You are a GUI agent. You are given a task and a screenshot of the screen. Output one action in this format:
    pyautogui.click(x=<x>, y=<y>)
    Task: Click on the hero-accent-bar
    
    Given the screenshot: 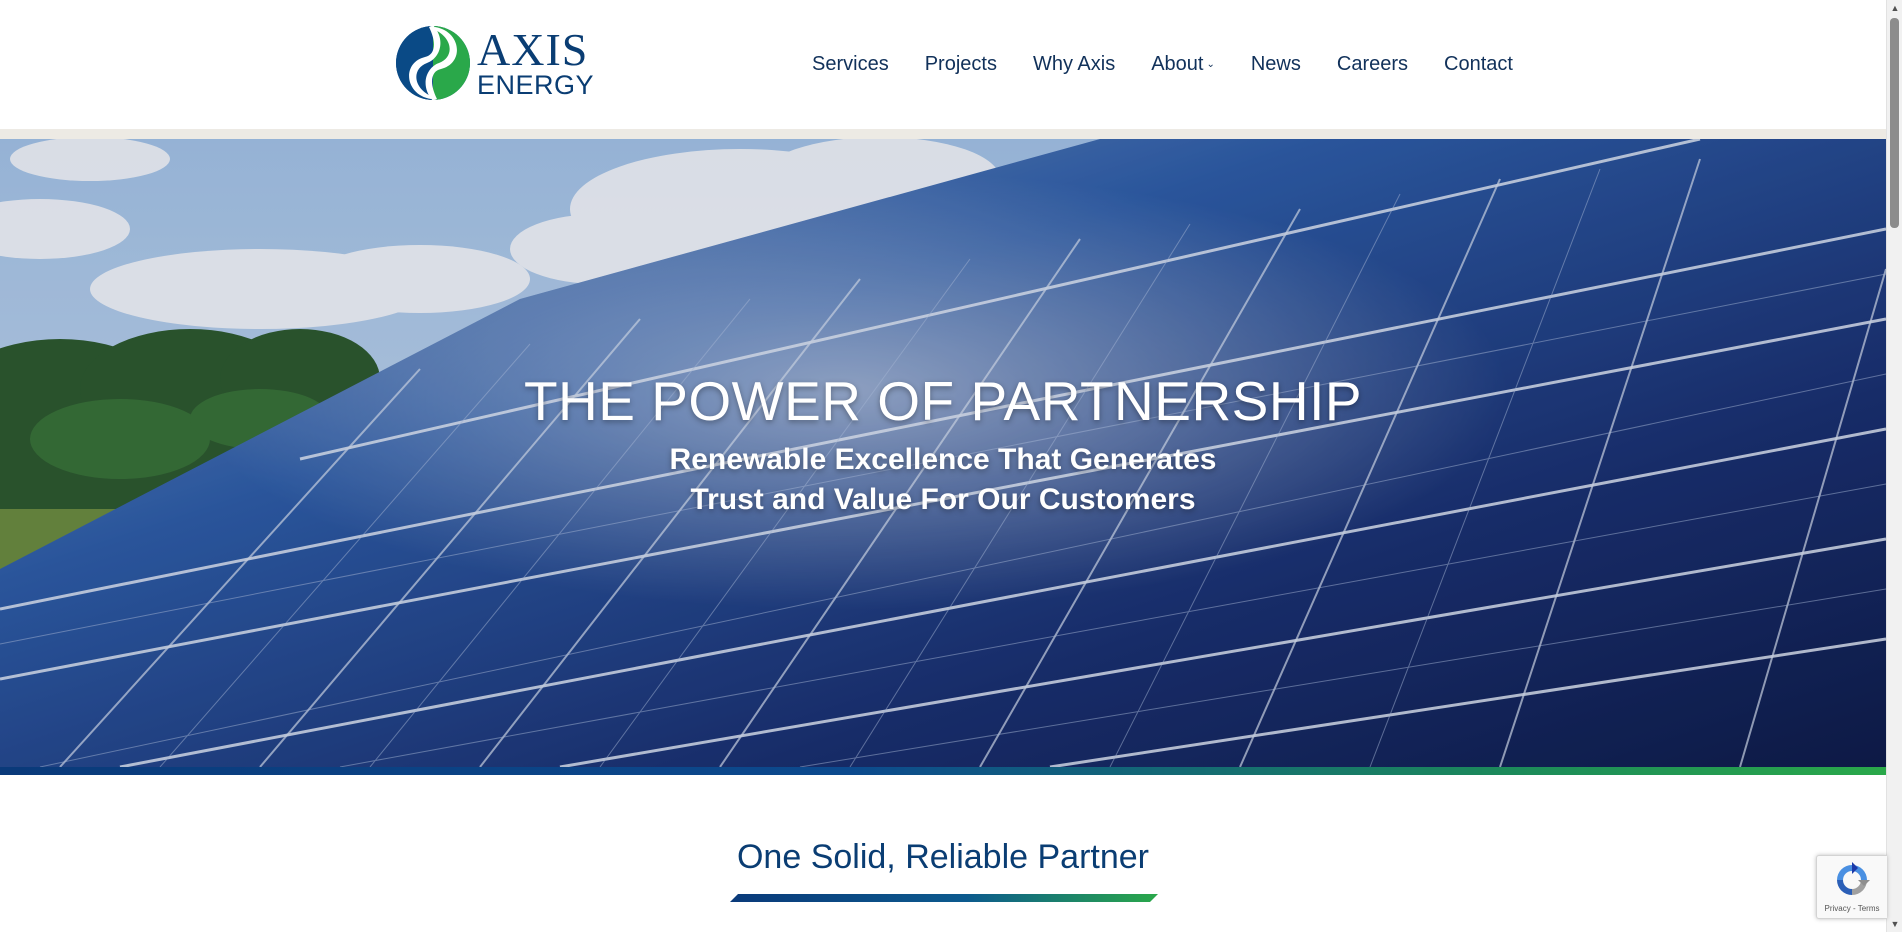 What is the action you would take?
    pyautogui.click(x=943, y=771)
    